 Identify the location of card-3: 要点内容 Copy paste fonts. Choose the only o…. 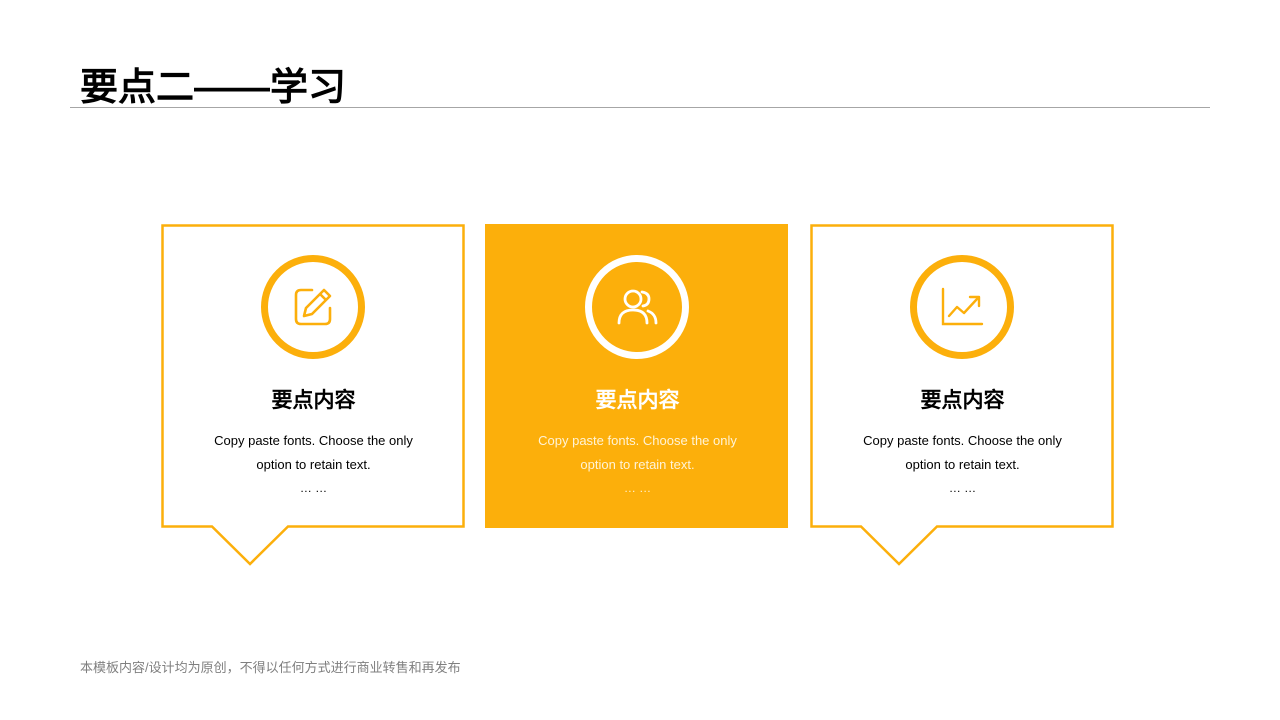
(962, 396).